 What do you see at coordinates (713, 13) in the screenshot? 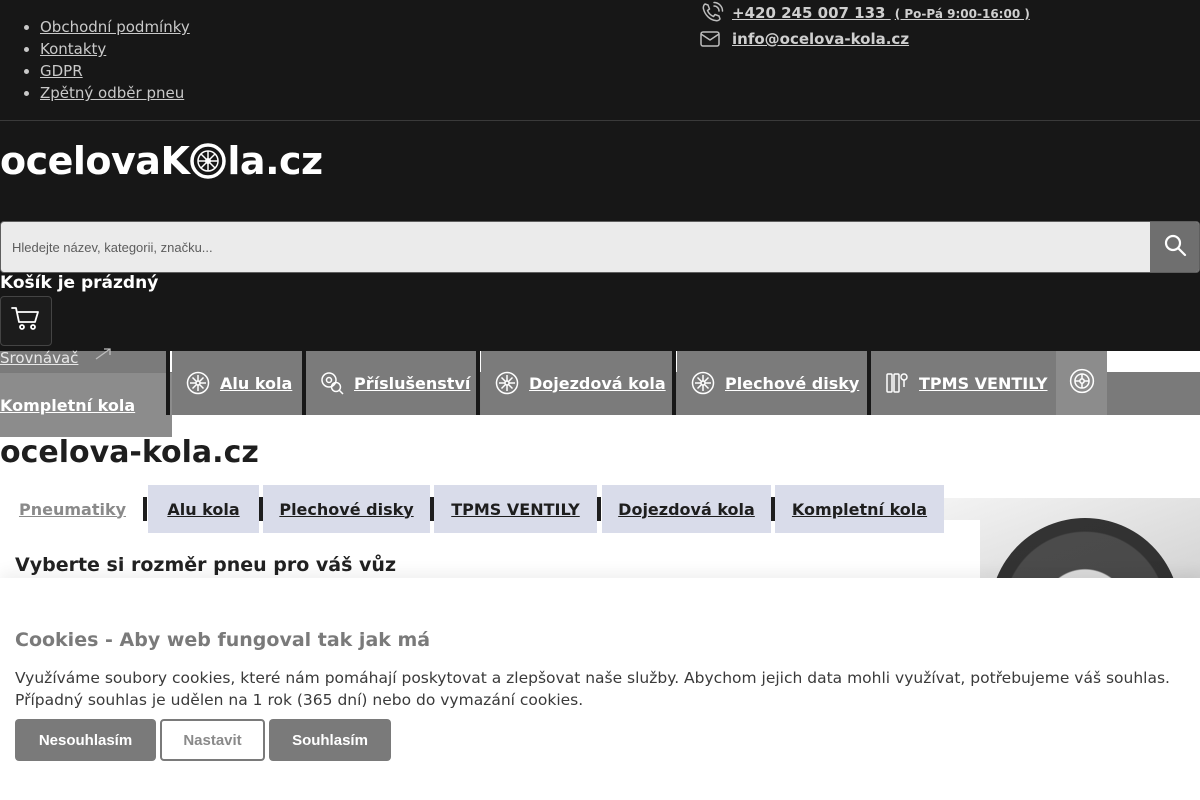
I see `phone-icon` at bounding box center [713, 13].